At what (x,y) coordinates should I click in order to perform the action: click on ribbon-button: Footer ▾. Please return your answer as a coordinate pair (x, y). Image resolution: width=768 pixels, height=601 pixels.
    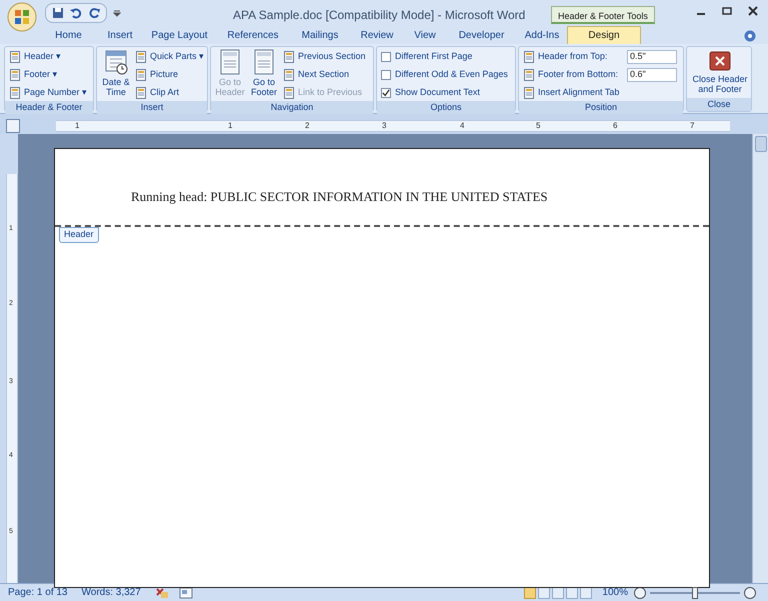
    Looking at the image, I should click on (48, 75).